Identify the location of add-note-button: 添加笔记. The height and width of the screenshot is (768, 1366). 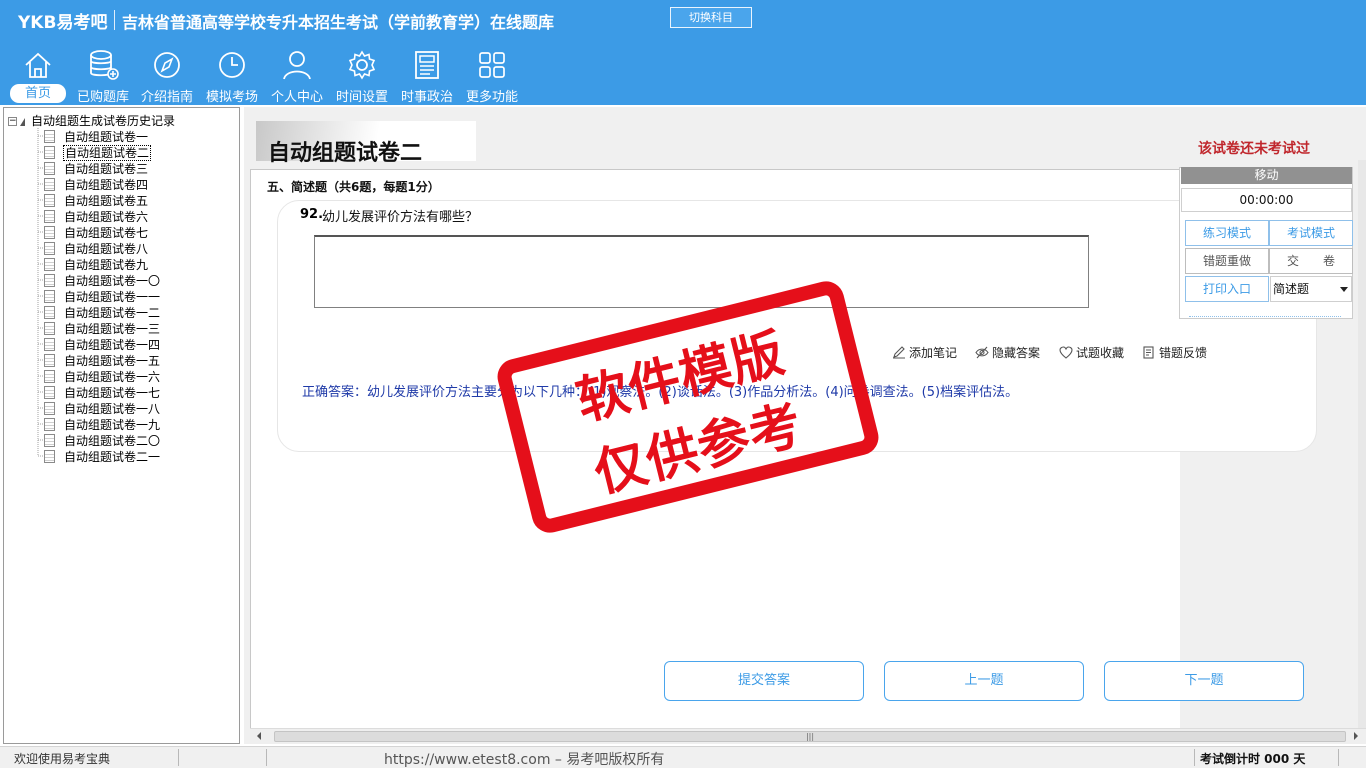
(924, 352).